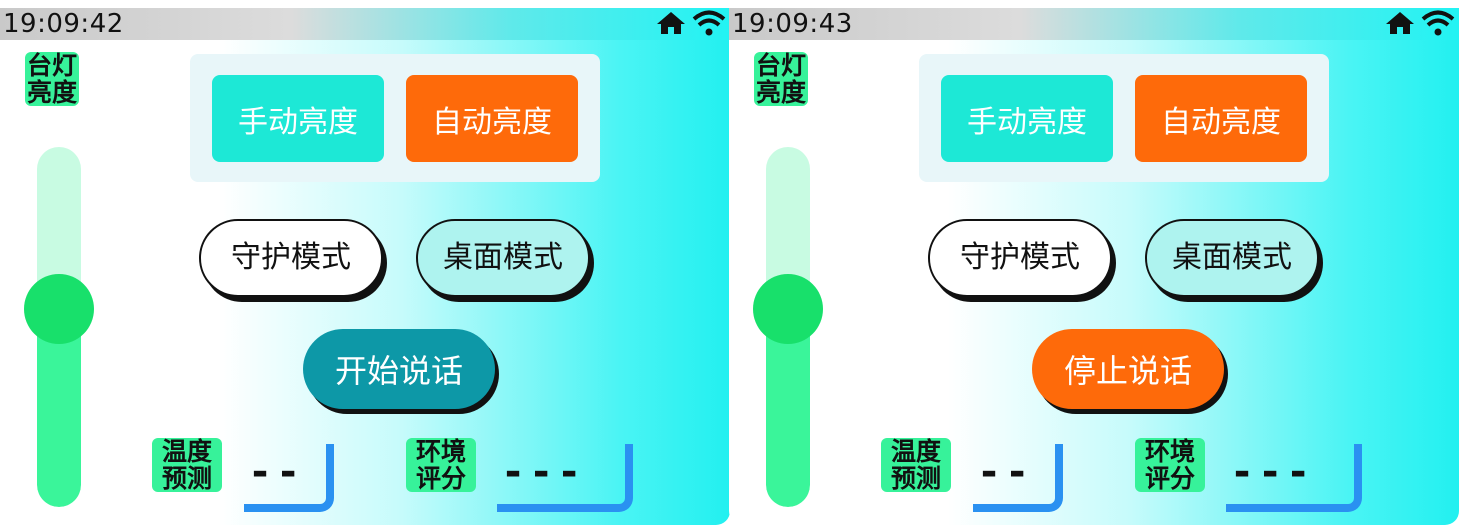 The width and height of the screenshot is (1459, 525). What do you see at coordinates (63, 24) in the screenshot?
I see `clock: 19:09:42` at bounding box center [63, 24].